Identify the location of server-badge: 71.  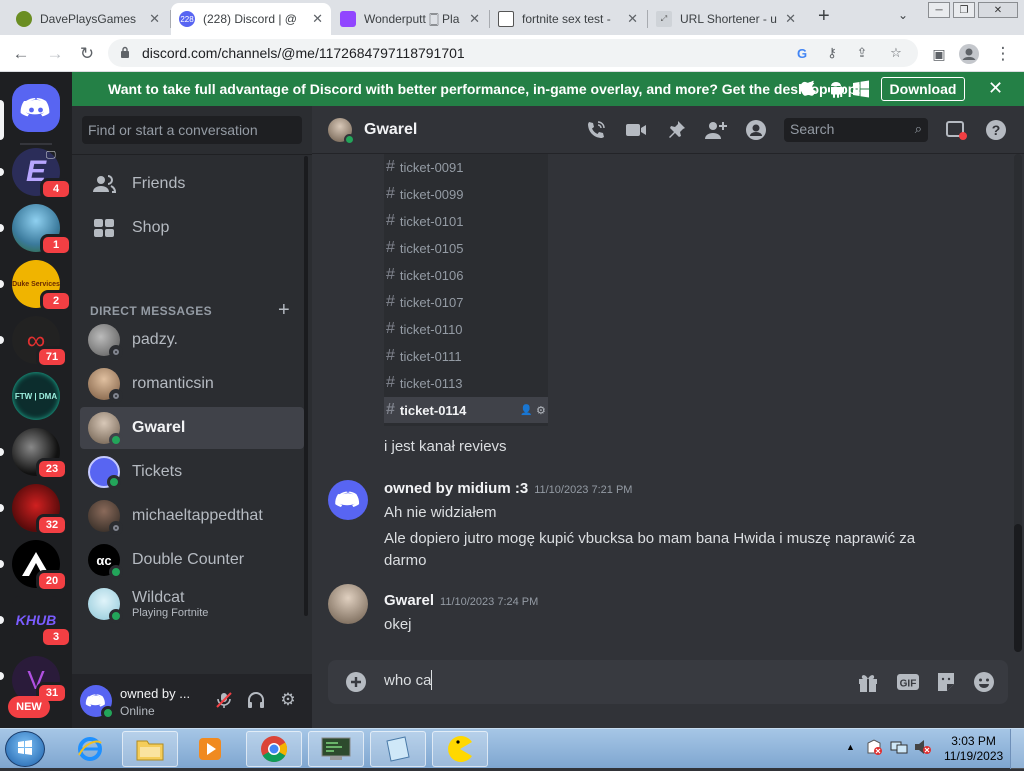
(52, 357).